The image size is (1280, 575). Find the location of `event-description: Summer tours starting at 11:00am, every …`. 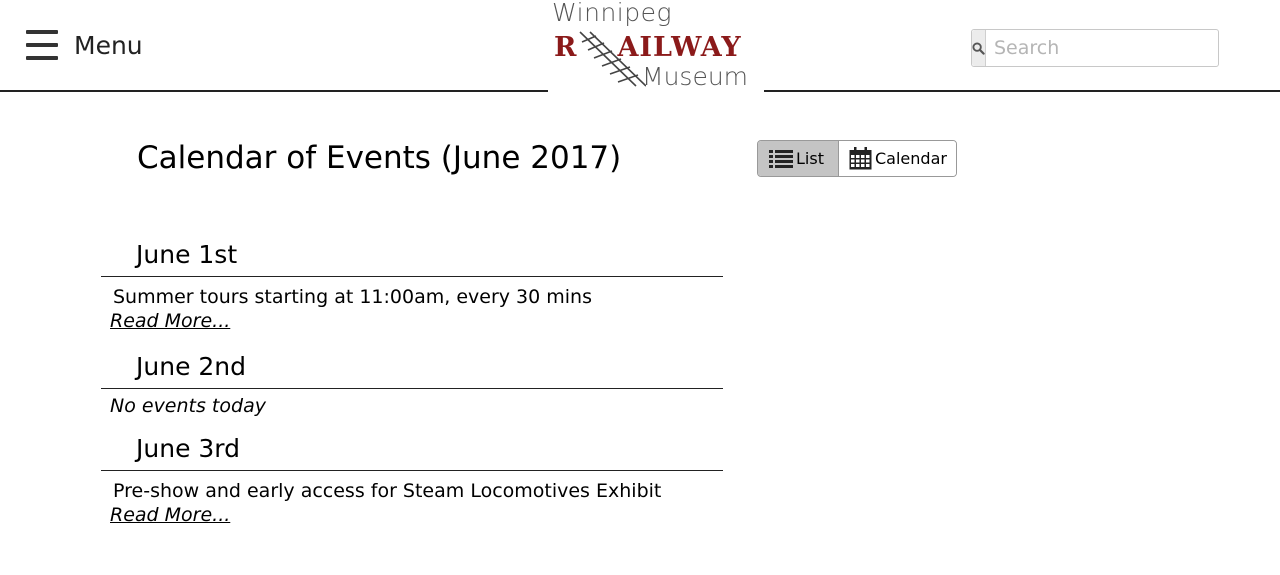

event-description: Summer tours starting at 11:00am, every … is located at coordinates (352, 297).